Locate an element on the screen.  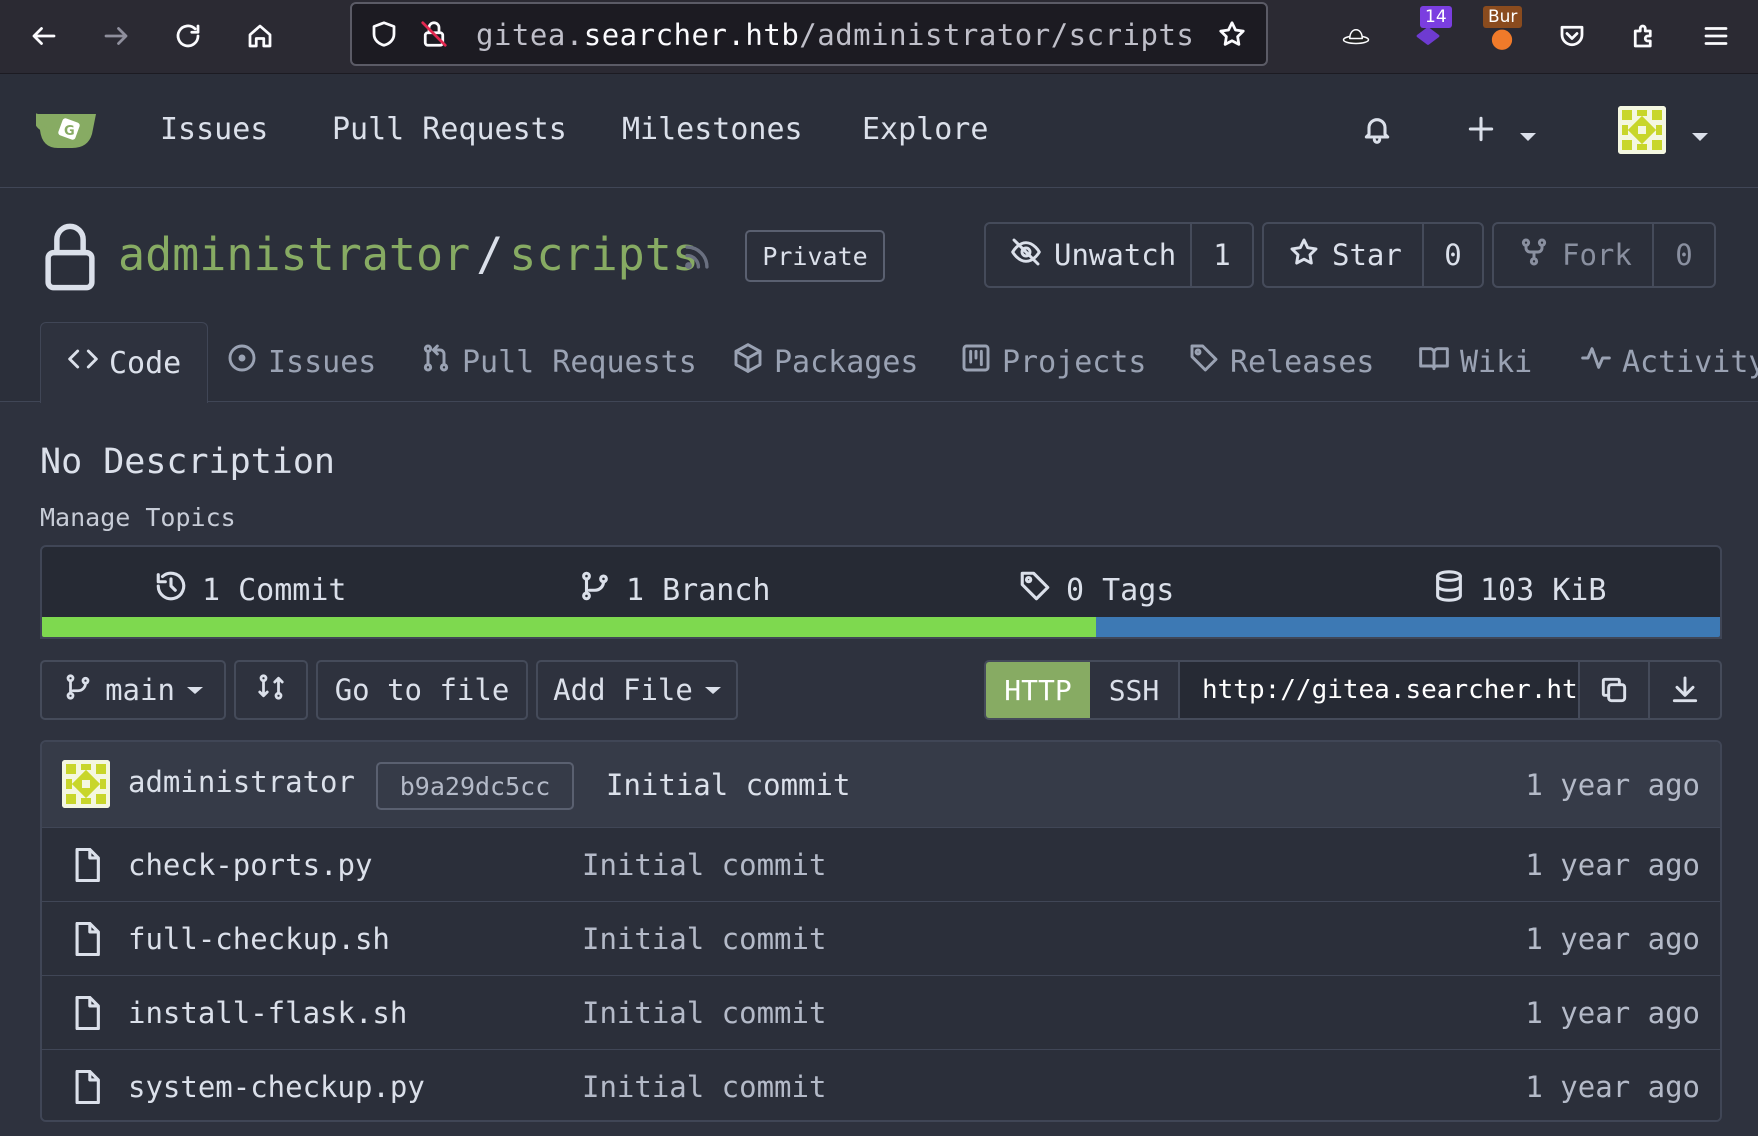
tab-projects: Projects is located at coordinates (1053, 362).